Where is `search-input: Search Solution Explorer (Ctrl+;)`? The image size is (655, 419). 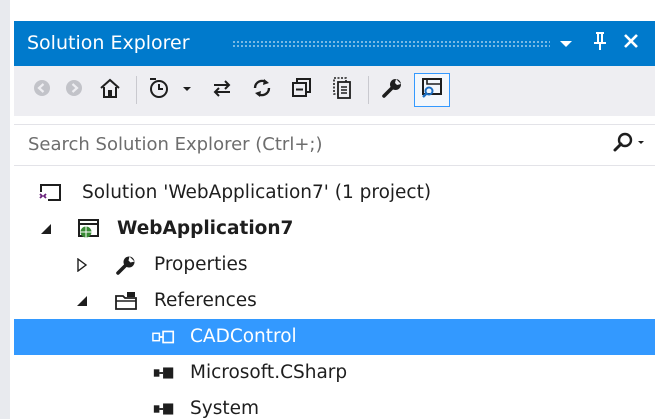
search-input: Search Solution Explorer (Ctrl+;) is located at coordinates (175, 145).